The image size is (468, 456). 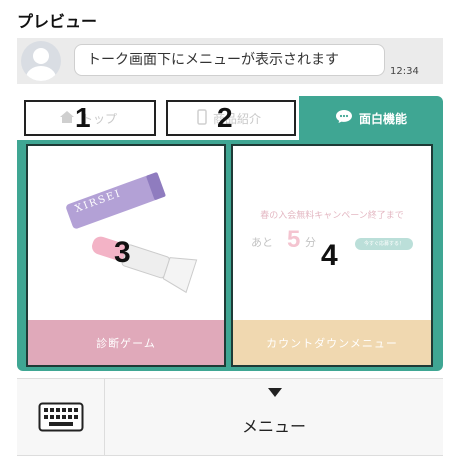 I want to click on preview-title: プレビュー, so click(x=57, y=21).